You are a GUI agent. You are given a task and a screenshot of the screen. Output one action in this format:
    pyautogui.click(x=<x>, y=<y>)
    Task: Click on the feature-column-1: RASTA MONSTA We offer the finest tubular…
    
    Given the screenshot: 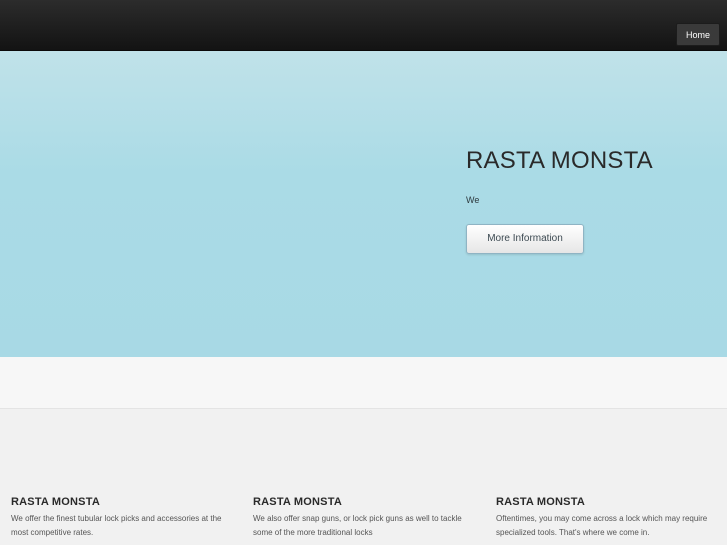 What is the action you would take?
    pyautogui.click(x=123, y=518)
    